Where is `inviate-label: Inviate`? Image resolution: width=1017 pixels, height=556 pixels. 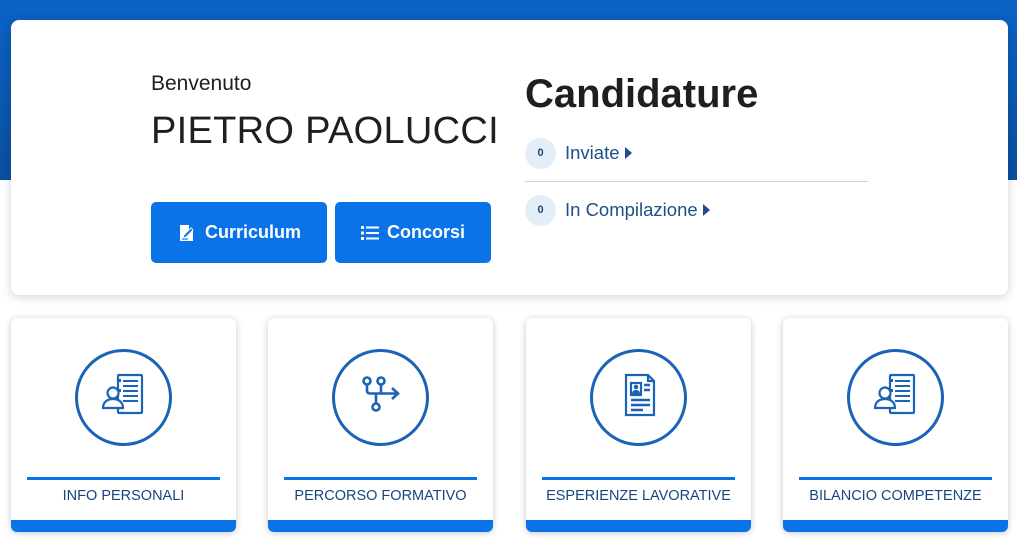
inviate-label: Inviate is located at coordinates (592, 152).